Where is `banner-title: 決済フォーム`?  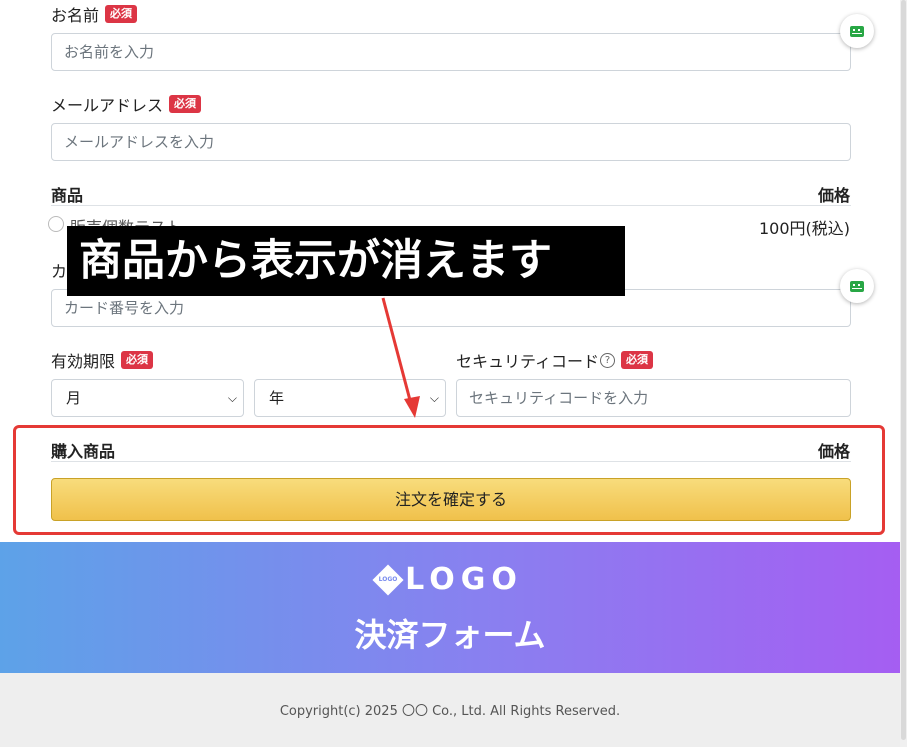 banner-title: 決済フォーム is located at coordinates (450, 635).